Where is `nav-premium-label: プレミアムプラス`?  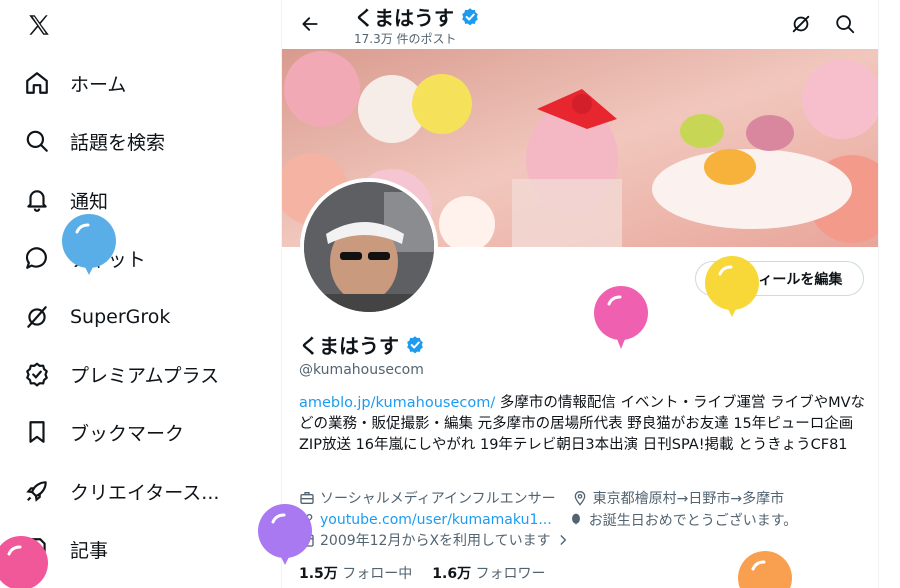 nav-premium-label: プレミアムプラス is located at coordinates (145, 375).